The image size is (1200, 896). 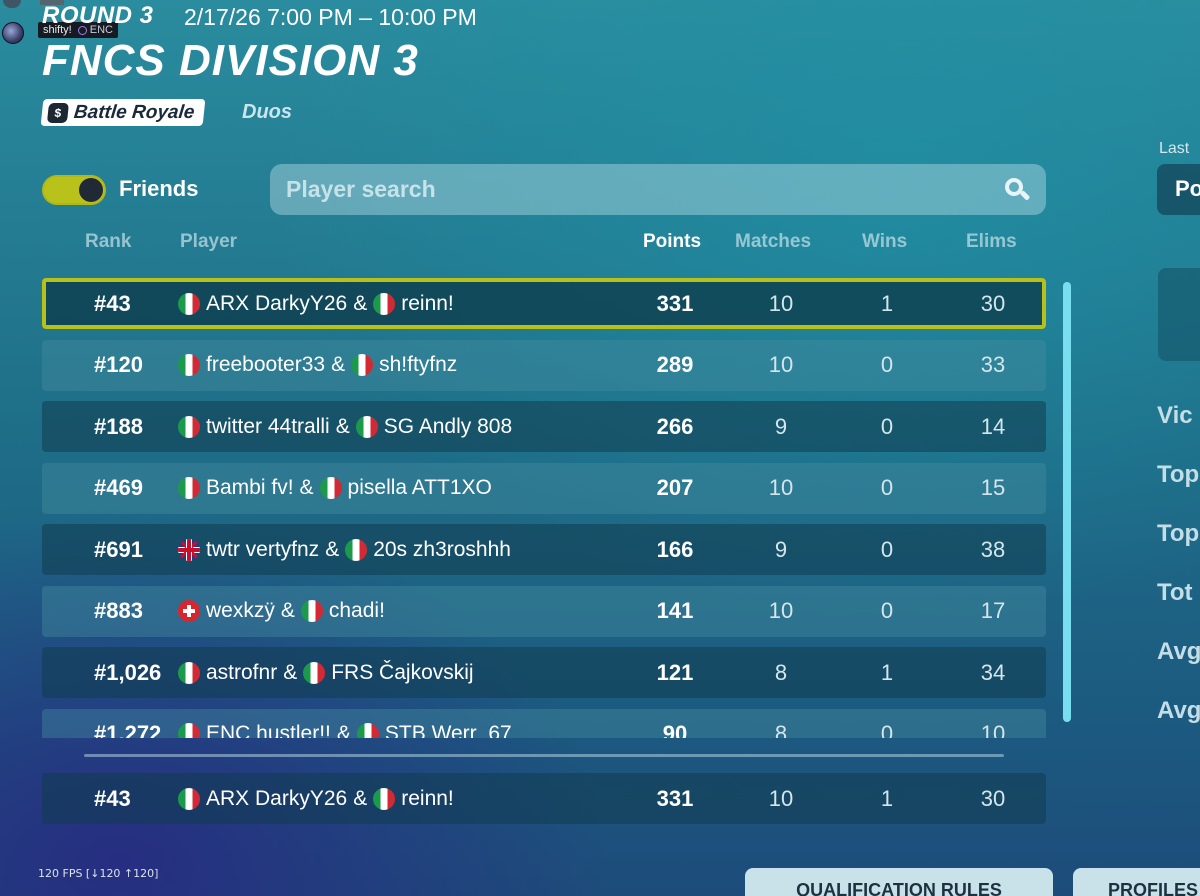 What do you see at coordinates (993, 487) in the screenshot?
I see `elims-cell: 15` at bounding box center [993, 487].